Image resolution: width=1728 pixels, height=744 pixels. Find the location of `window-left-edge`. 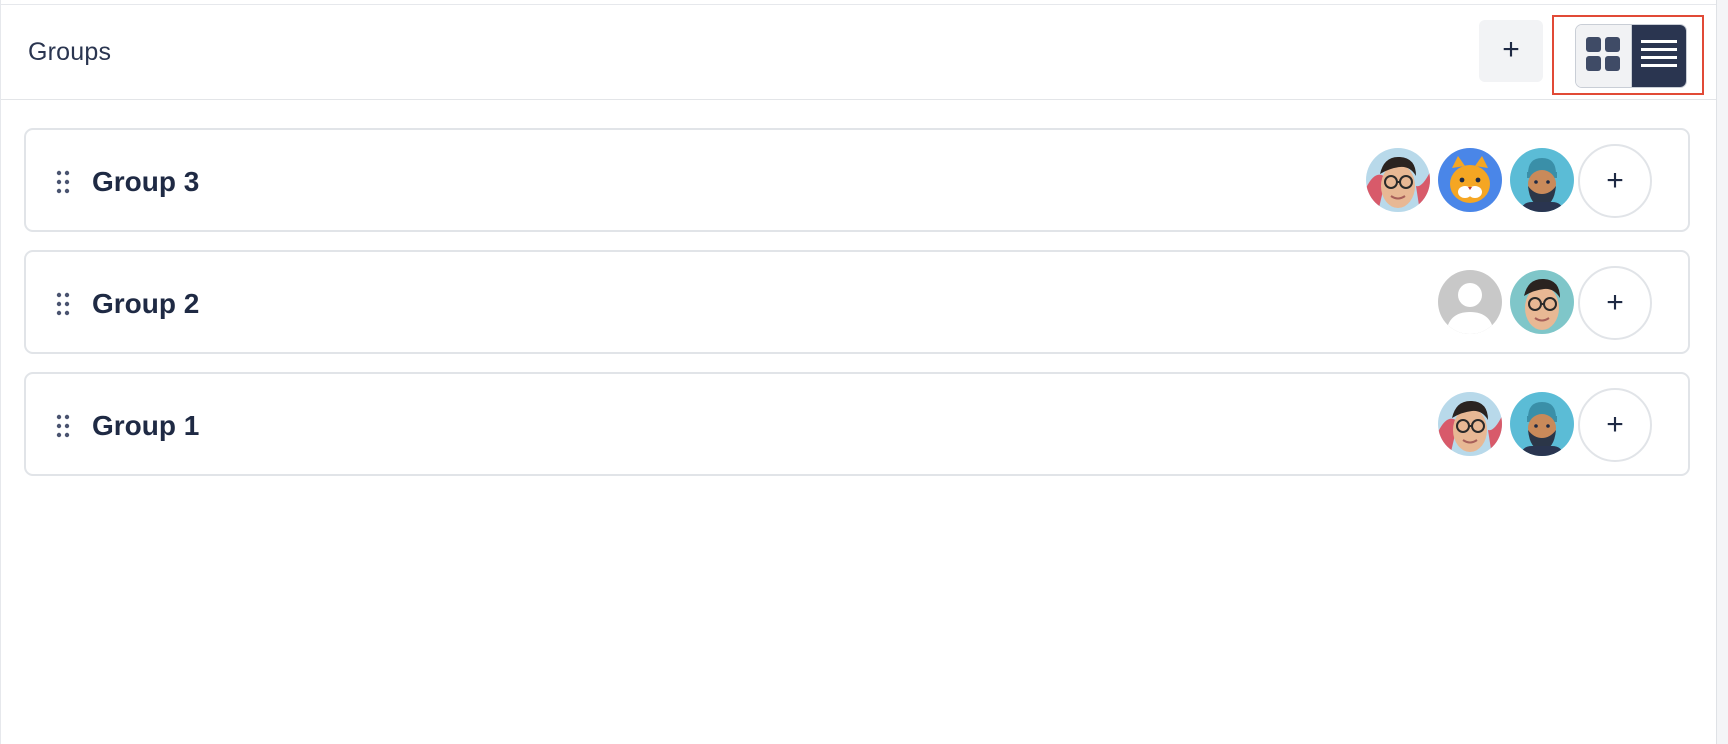

window-left-edge is located at coordinates (0, 372).